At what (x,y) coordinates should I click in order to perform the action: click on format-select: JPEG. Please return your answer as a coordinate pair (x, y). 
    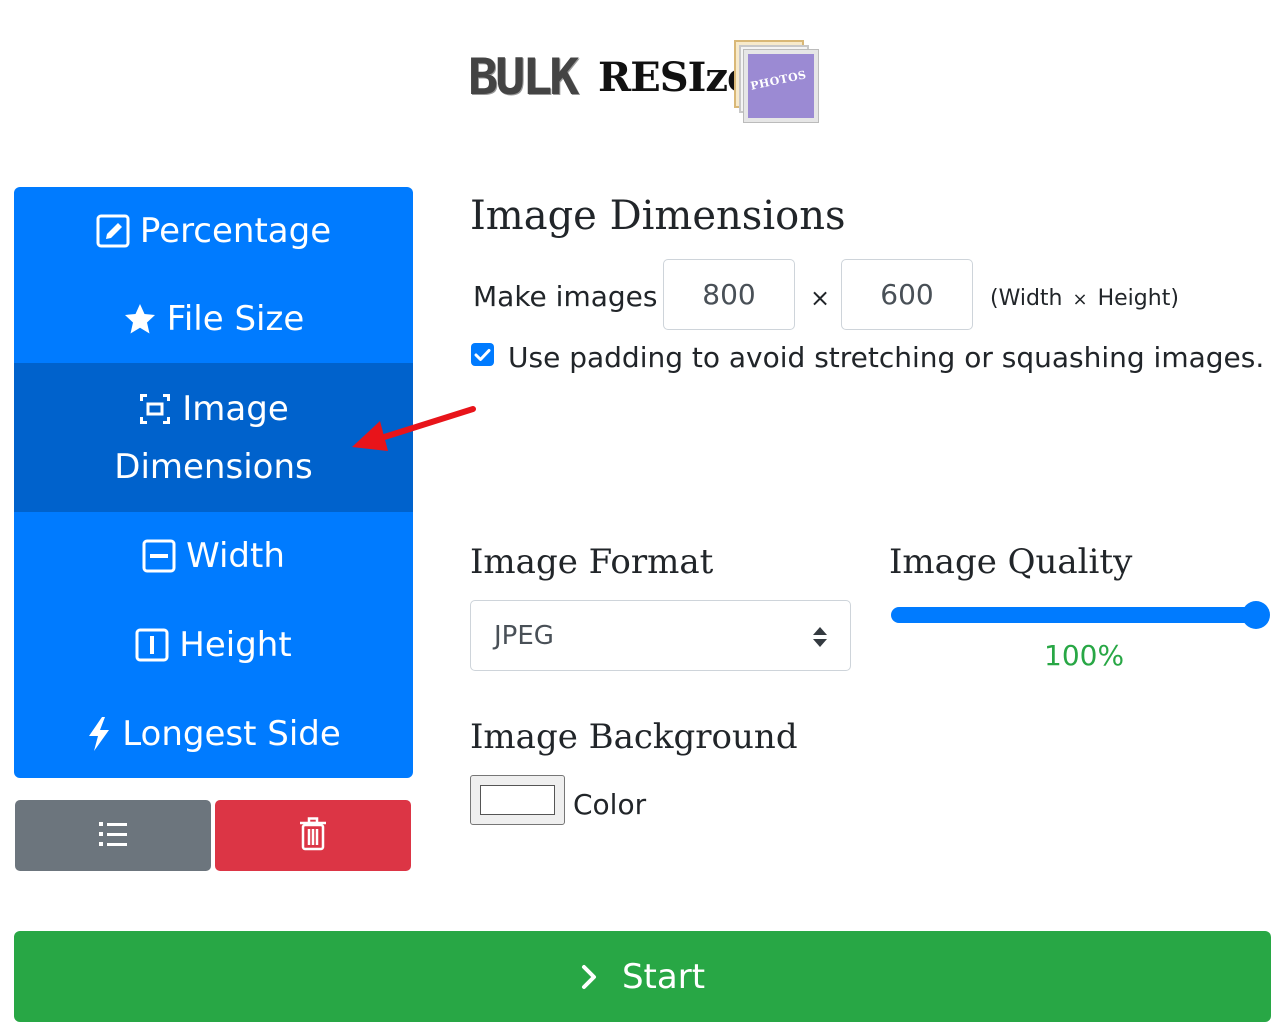
    Looking at the image, I should click on (660, 635).